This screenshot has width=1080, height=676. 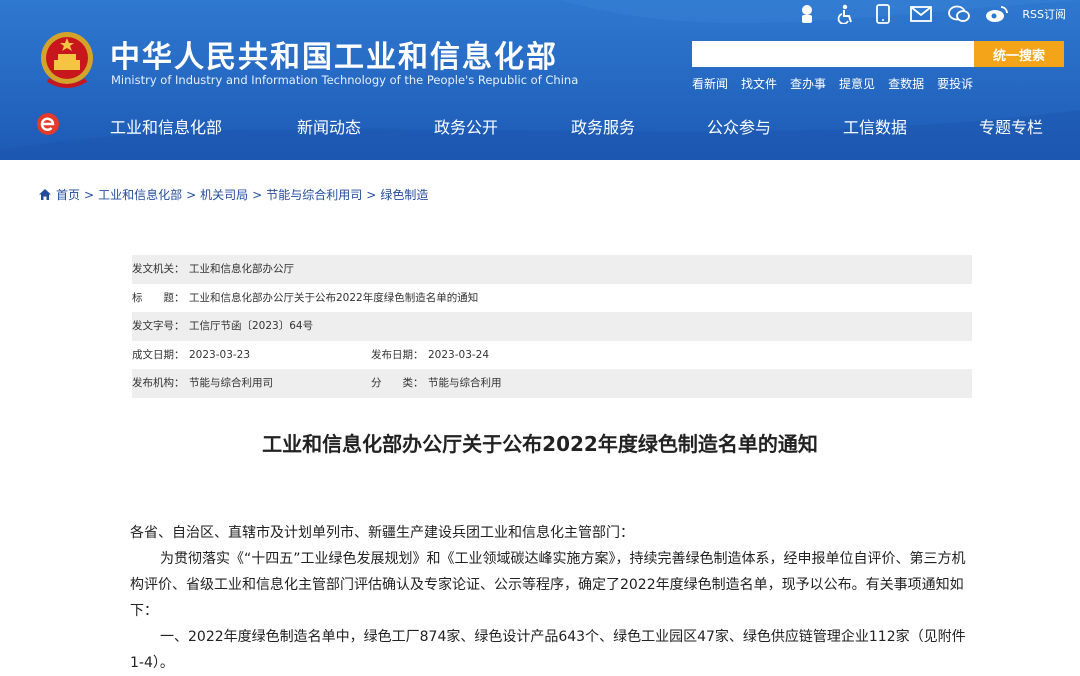 What do you see at coordinates (739, 126) in the screenshot?
I see `nav-item-public-participation: 公众参与` at bounding box center [739, 126].